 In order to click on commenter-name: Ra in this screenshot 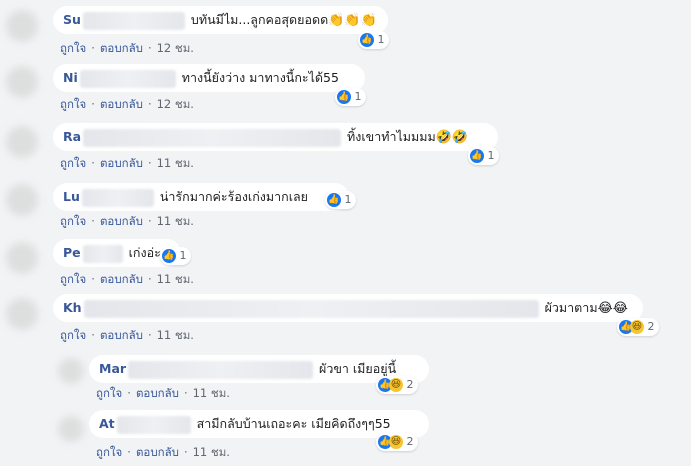, I will do `click(72, 136)`.